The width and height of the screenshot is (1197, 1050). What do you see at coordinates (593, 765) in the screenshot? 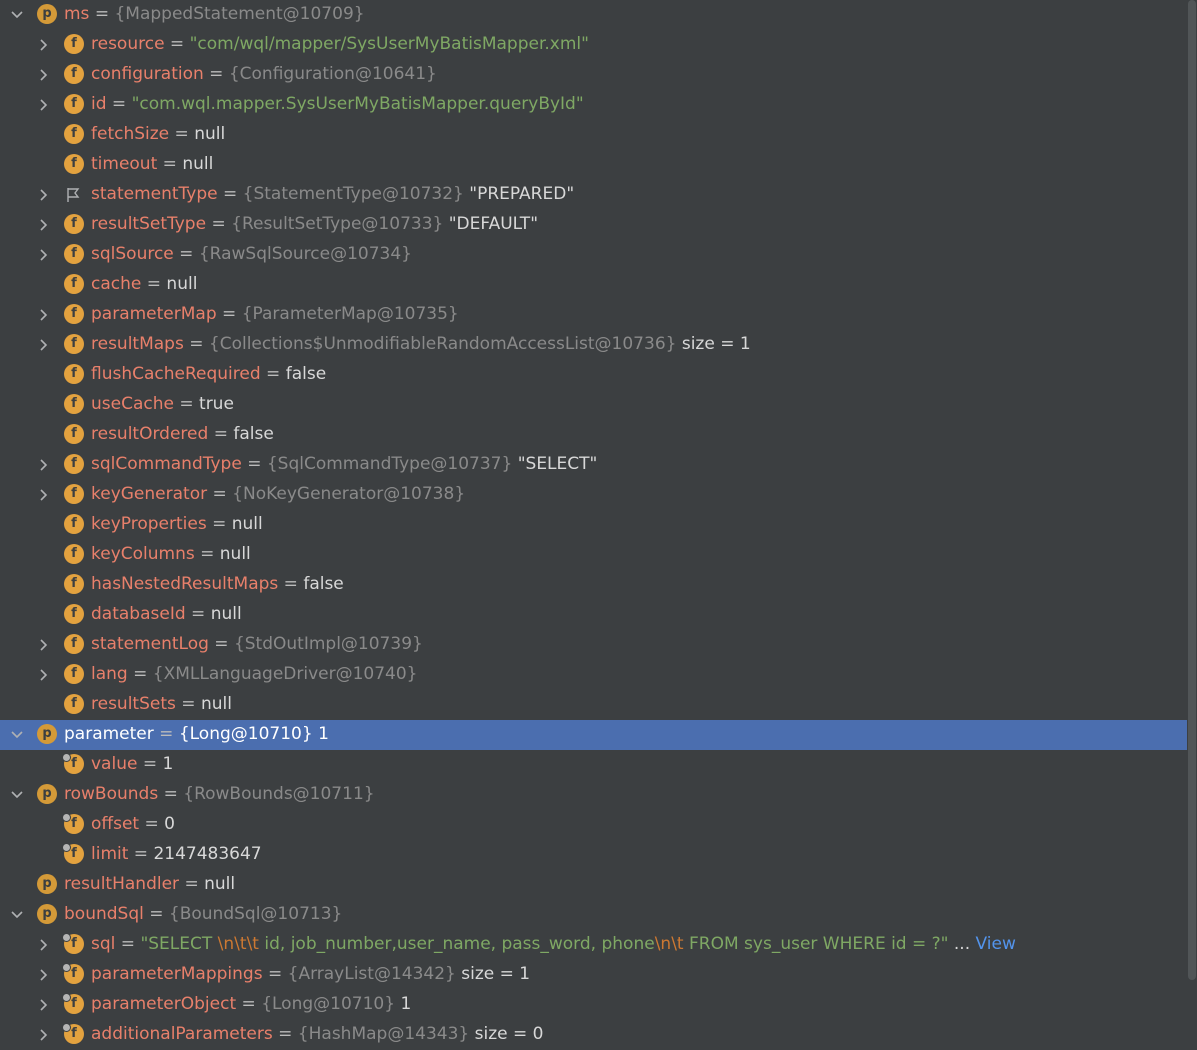
I see `variable-row-value: f value = 1` at bounding box center [593, 765].